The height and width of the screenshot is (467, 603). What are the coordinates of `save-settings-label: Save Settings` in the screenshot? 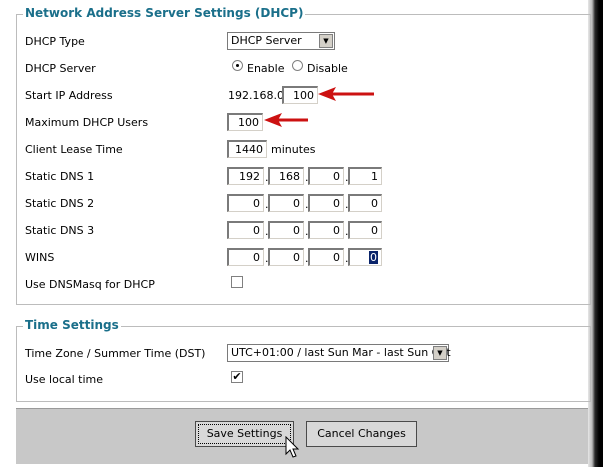 It's located at (244, 434).